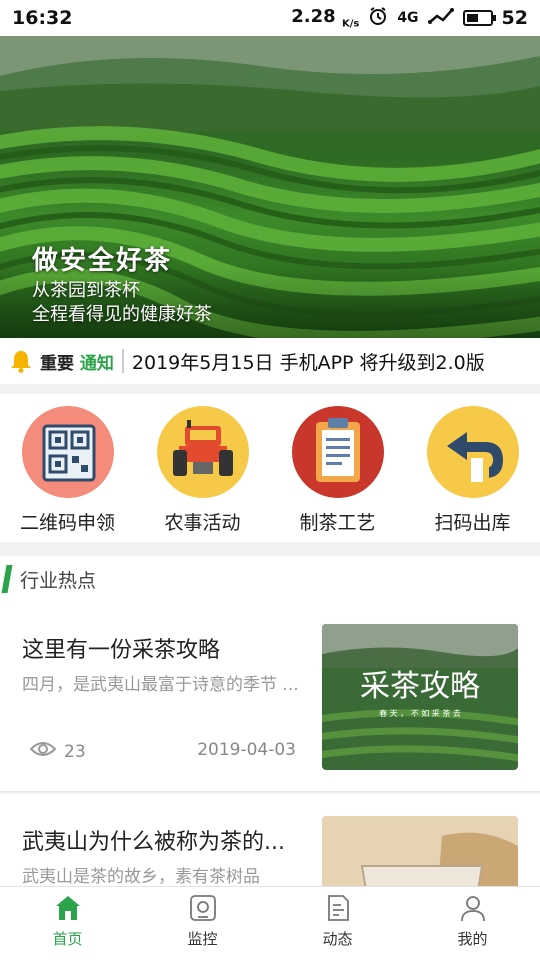 This screenshot has width=540, height=960. Describe the element at coordinates (67, 452) in the screenshot. I see `qr-code-icon` at that location.